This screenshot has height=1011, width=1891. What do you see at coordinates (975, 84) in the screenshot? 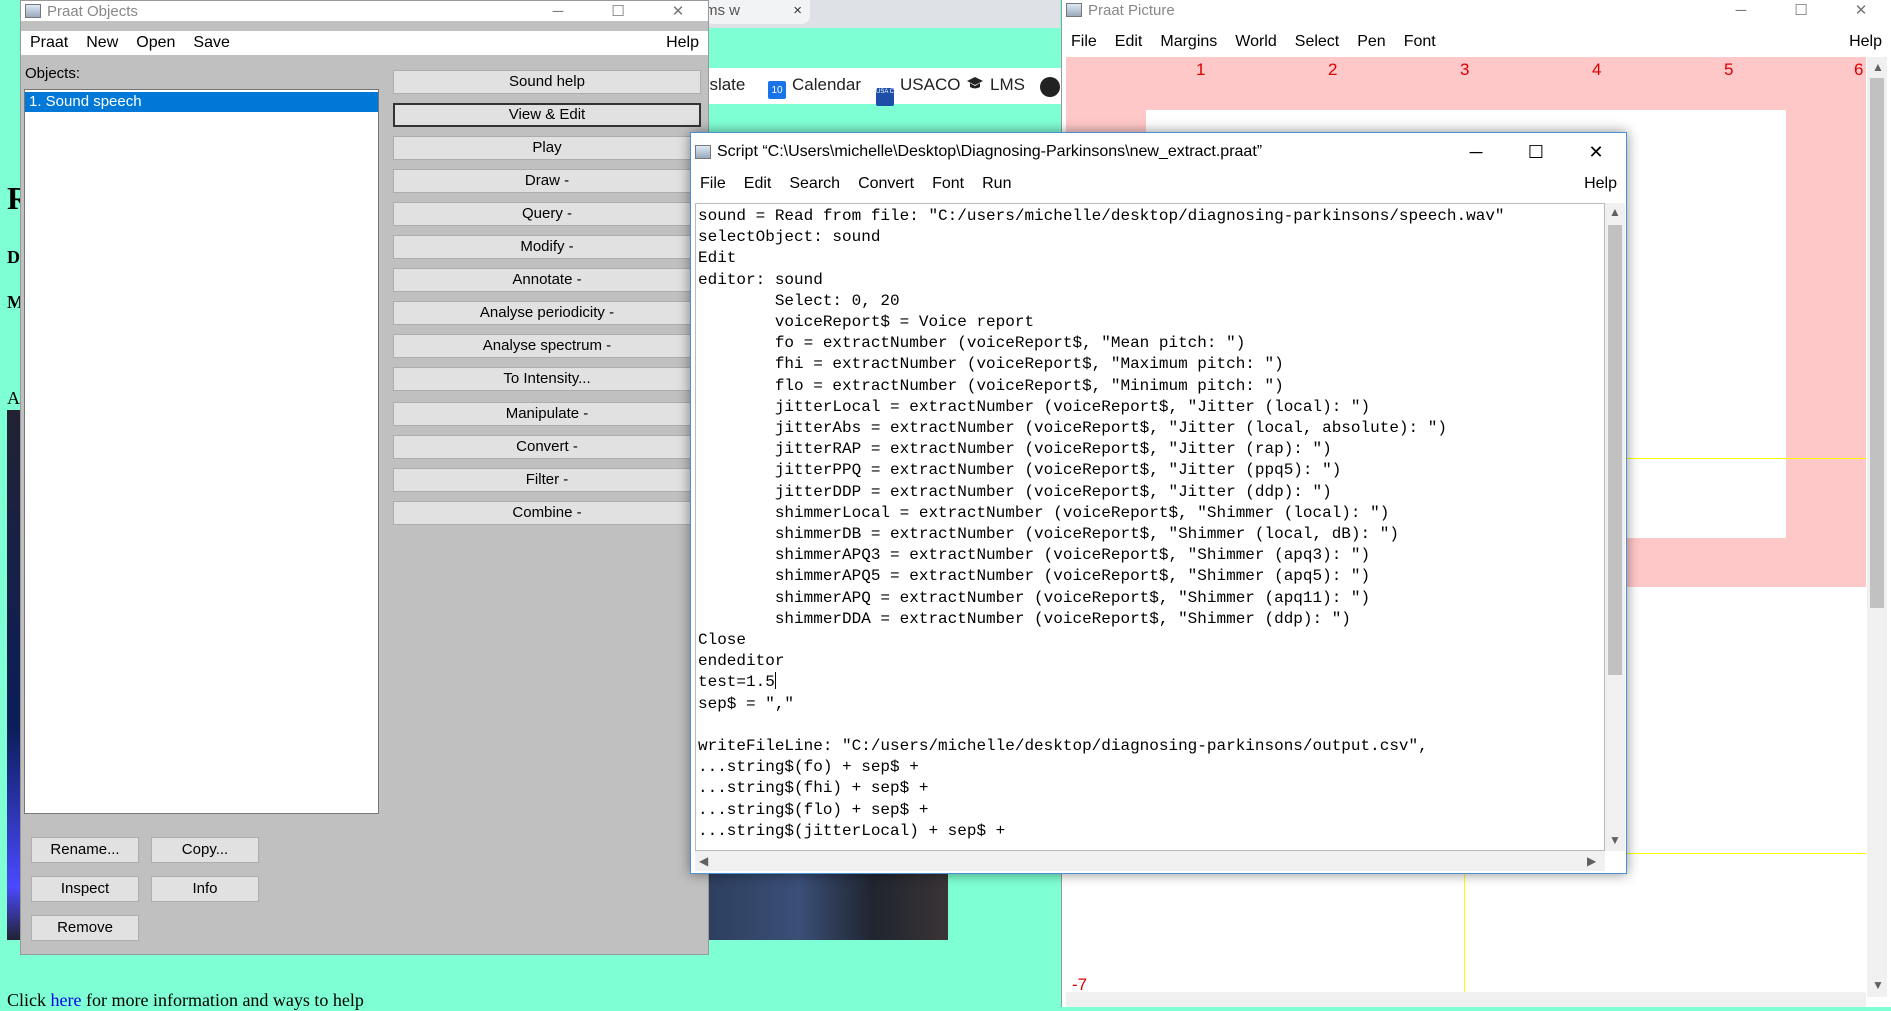
I see `graduation-cap-icon` at bounding box center [975, 84].